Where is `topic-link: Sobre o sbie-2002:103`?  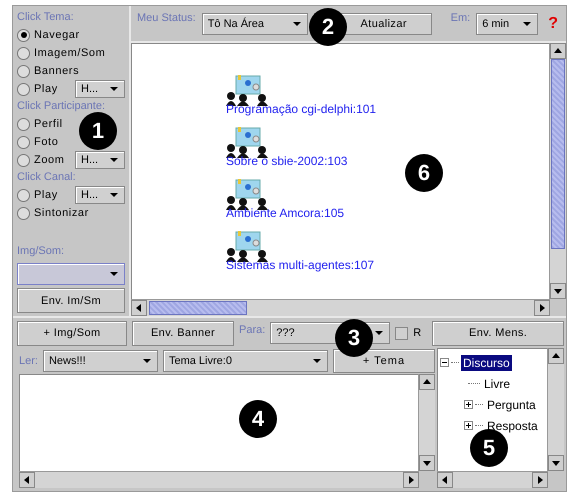
topic-link: Sobre o sbie-2002:103 is located at coordinates (287, 161).